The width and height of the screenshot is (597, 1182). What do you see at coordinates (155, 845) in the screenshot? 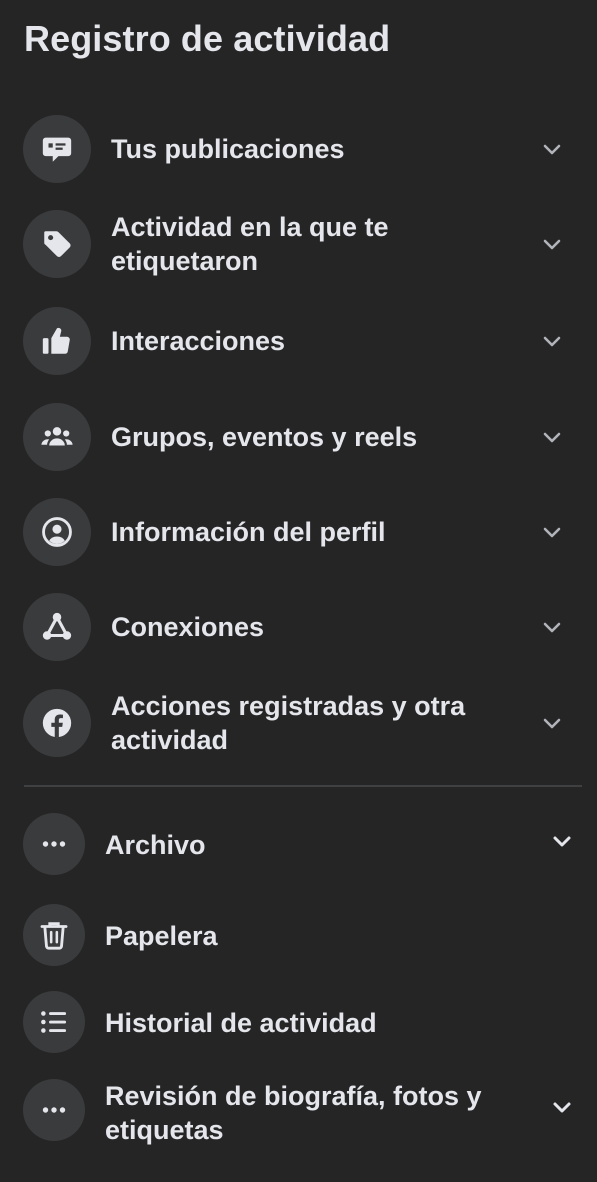
I see `tool-label: Archivo` at bounding box center [155, 845].